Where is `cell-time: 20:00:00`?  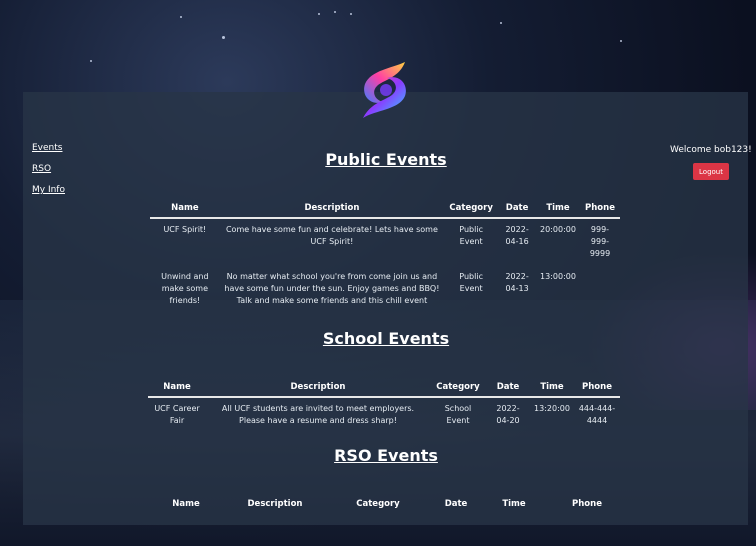 cell-time: 20:00:00 is located at coordinates (558, 229).